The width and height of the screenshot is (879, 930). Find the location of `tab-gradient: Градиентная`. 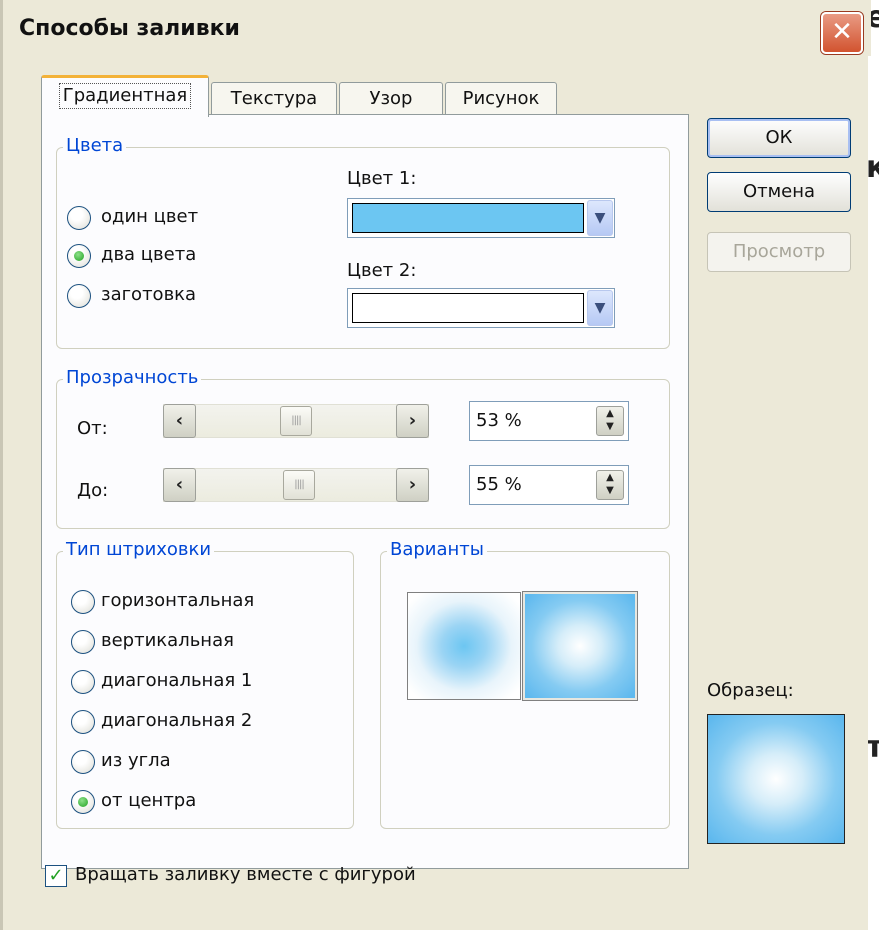

tab-gradient: Градиентная is located at coordinates (125, 96).